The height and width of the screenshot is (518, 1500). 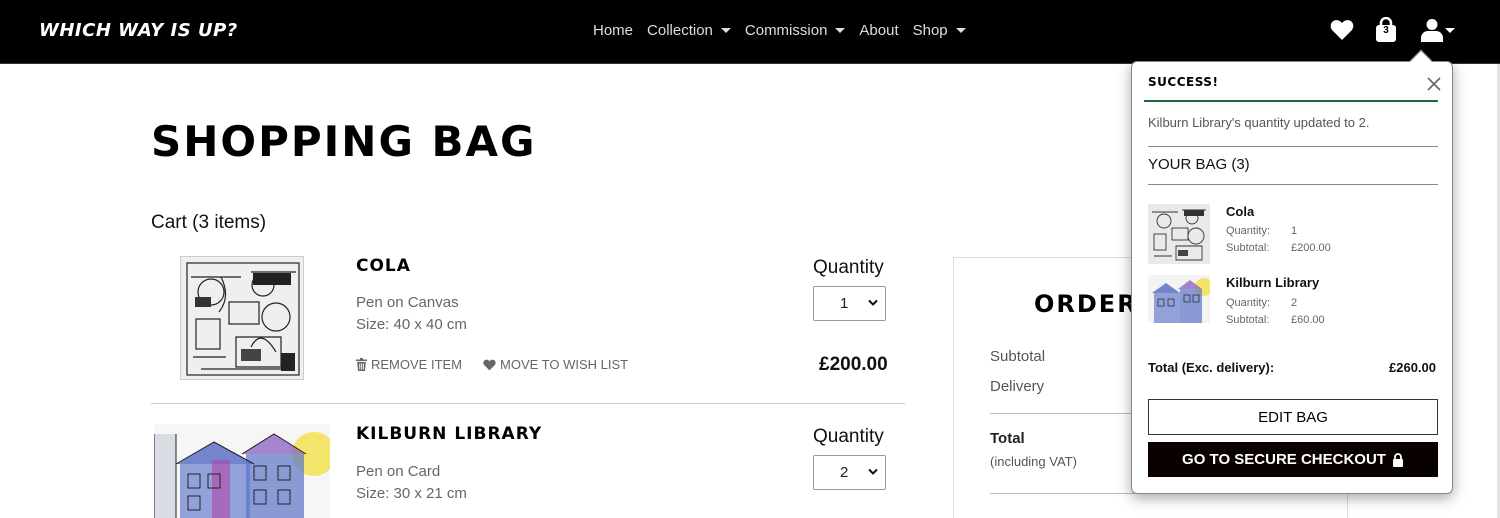 I want to click on nav-home-label: Home, so click(x=613, y=30).